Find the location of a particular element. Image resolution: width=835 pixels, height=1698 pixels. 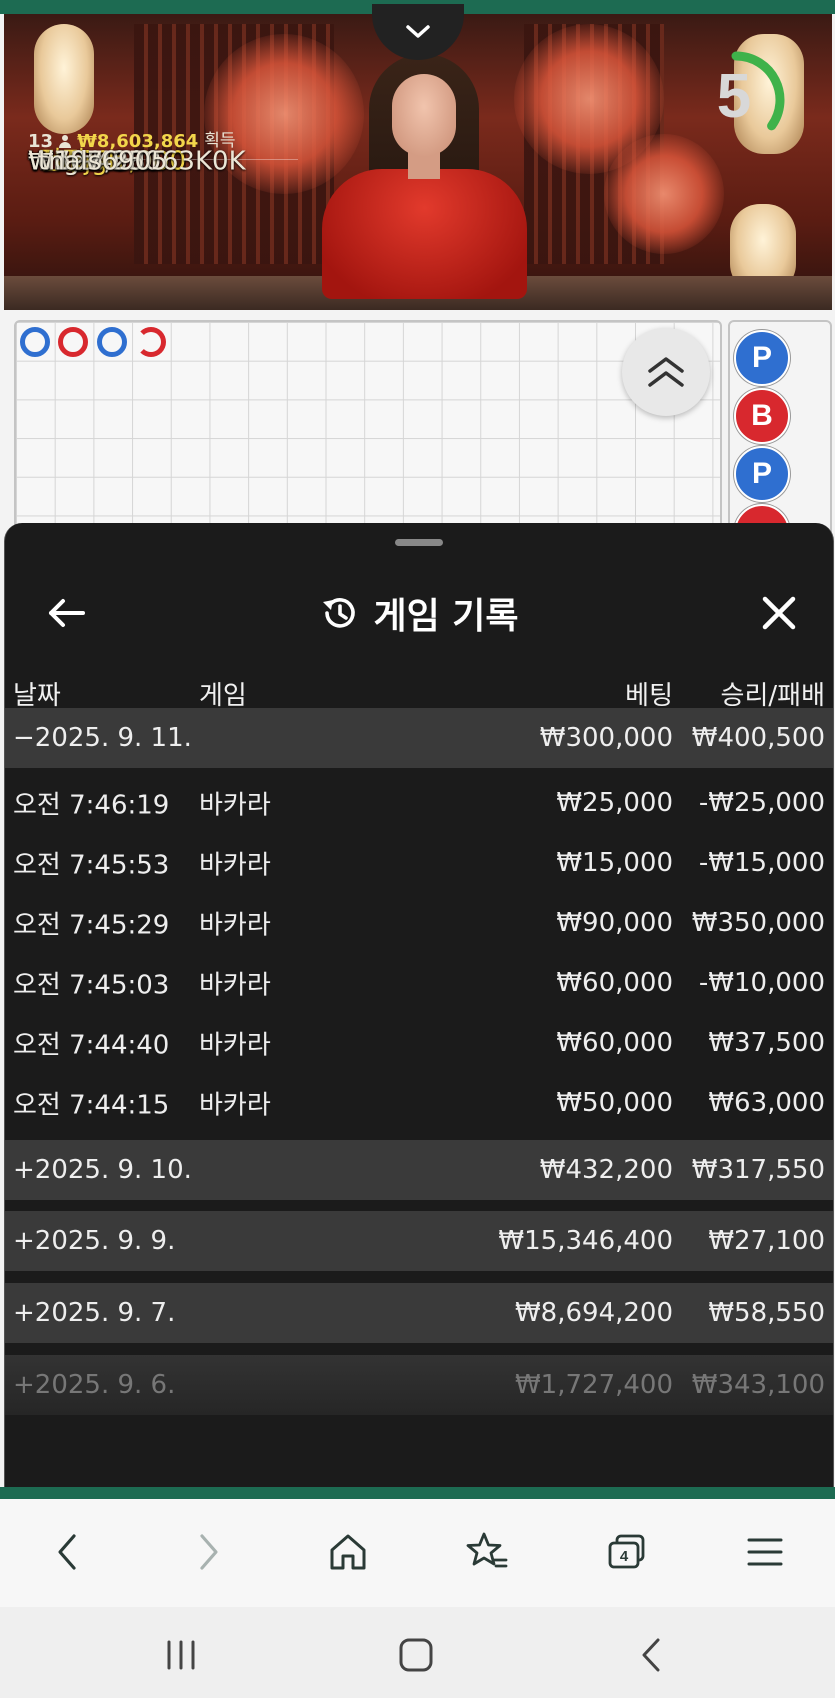

forward-nav-button is located at coordinates (209, 1552).